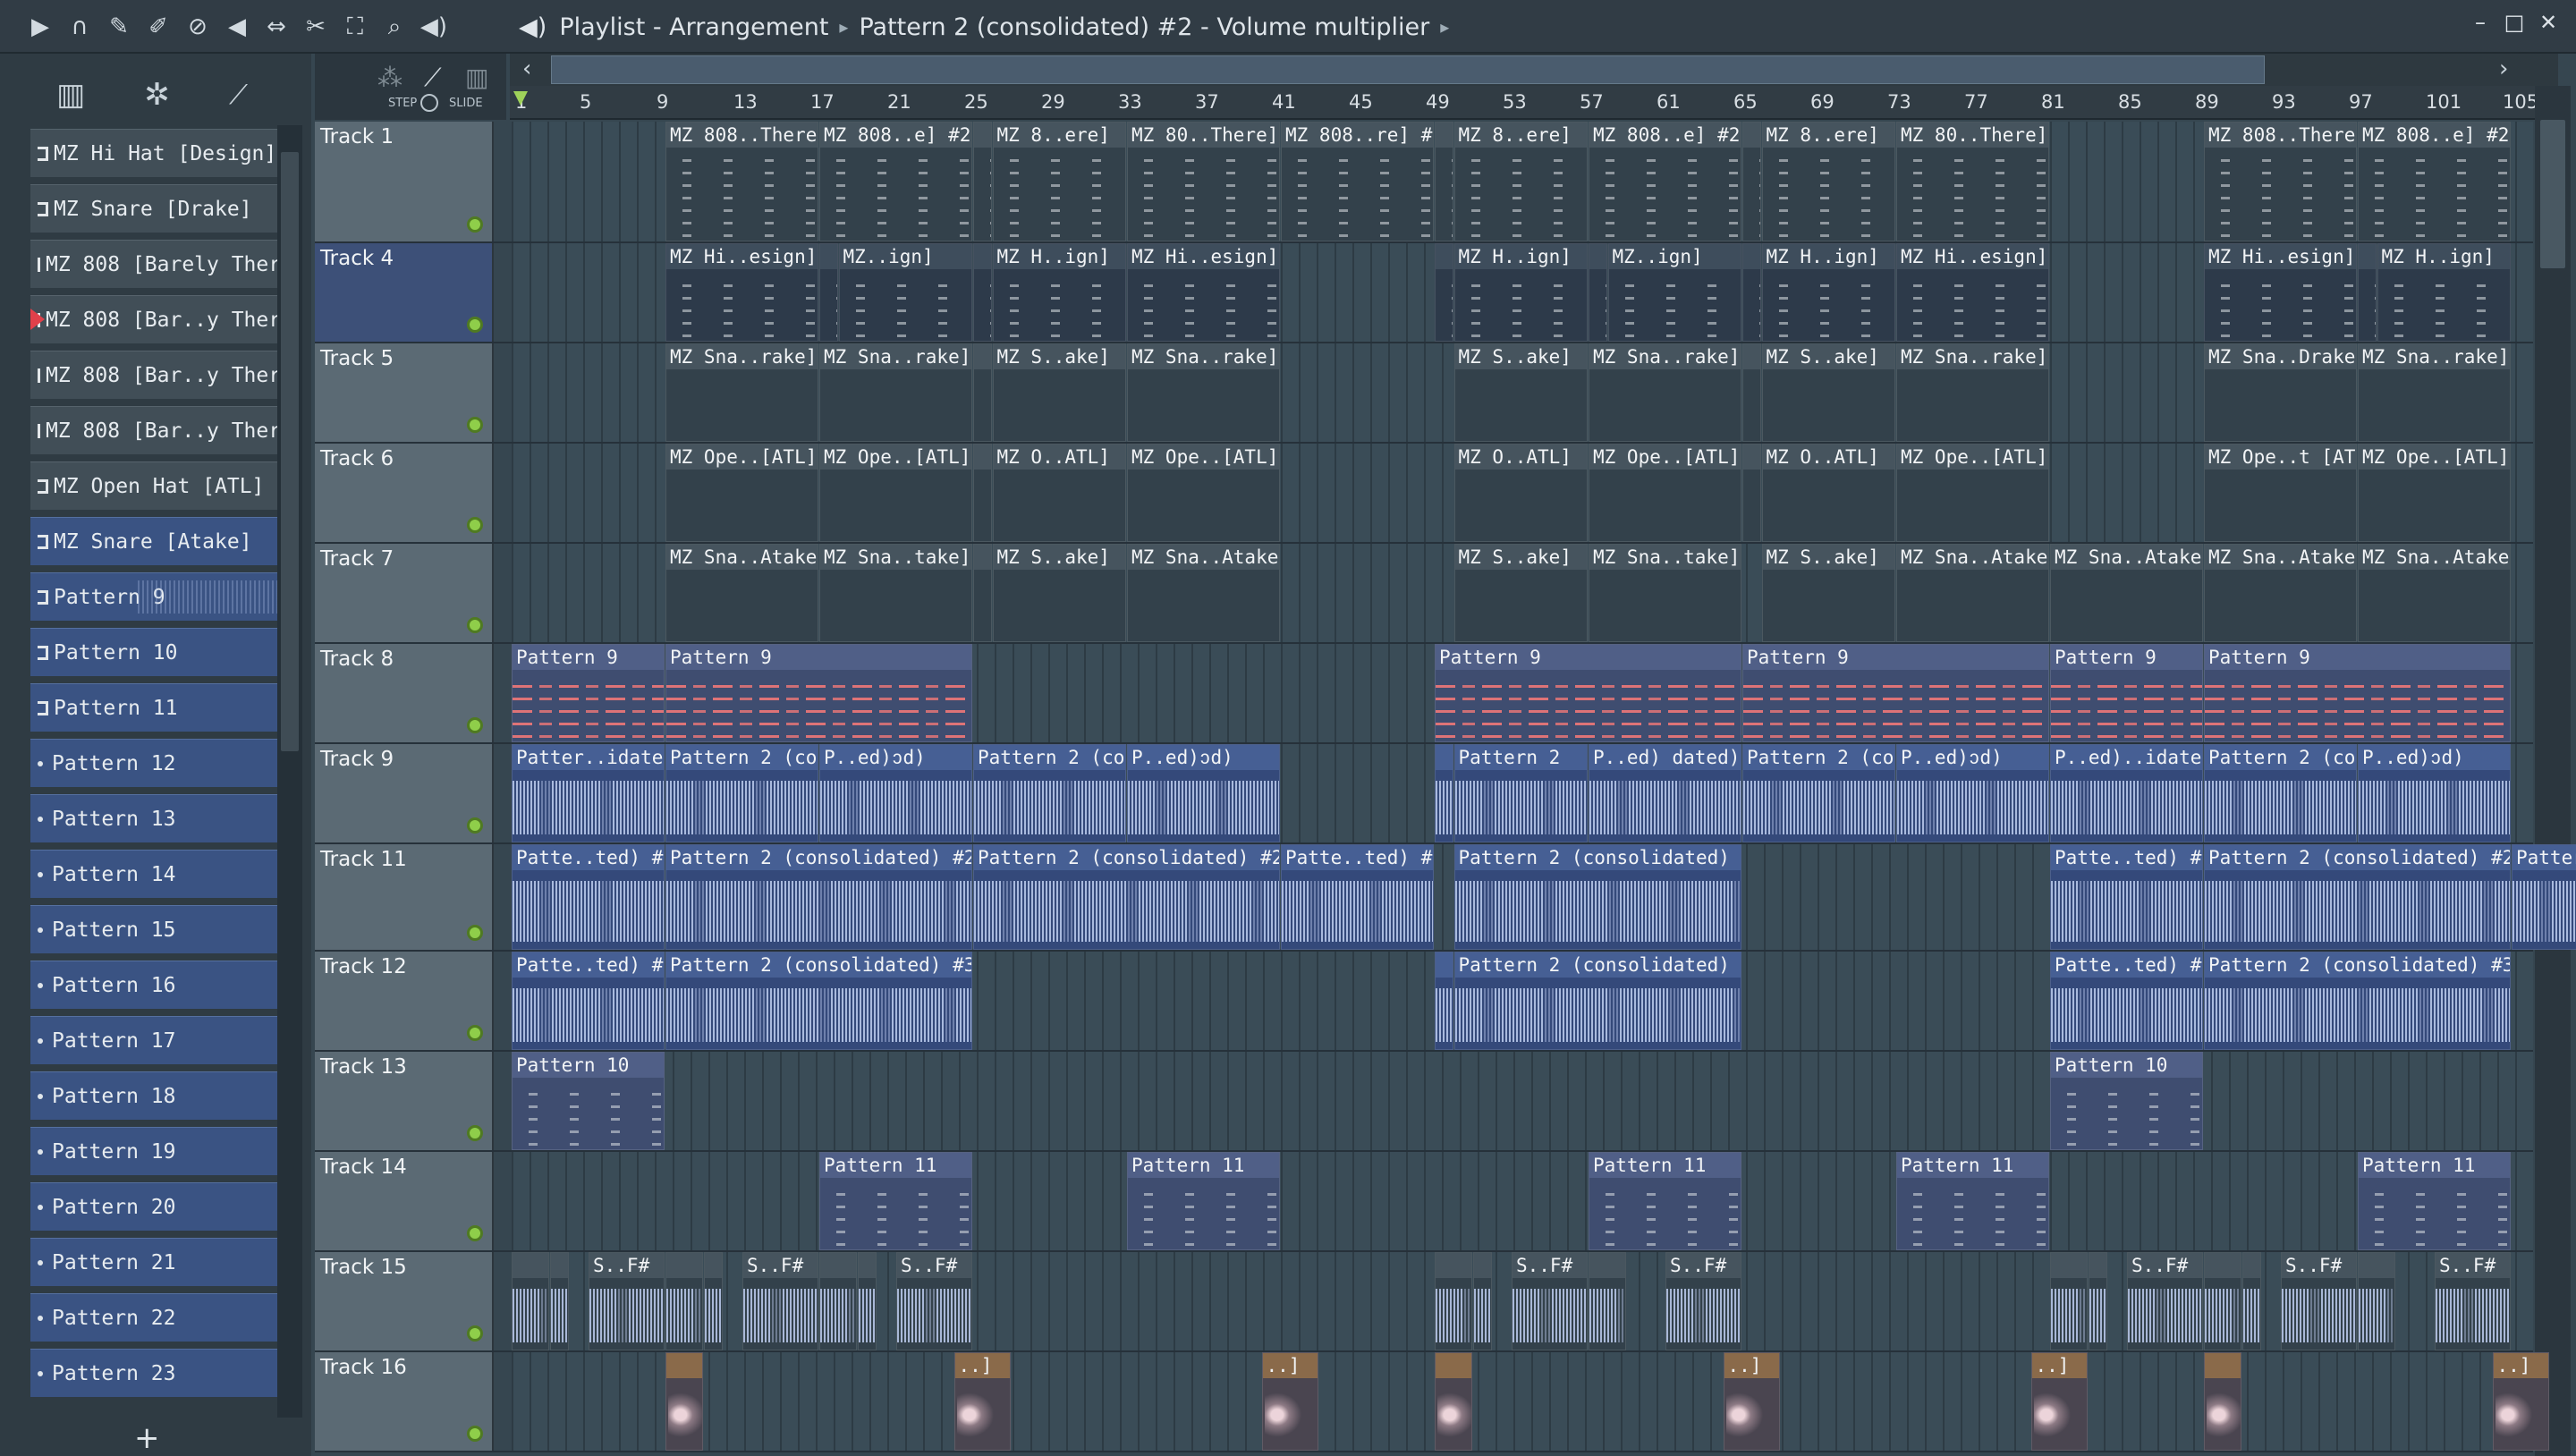 Image resolution: width=2576 pixels, height=1456 pixels. I want to click on picker-item: Pattern 11, so click(153, 707).